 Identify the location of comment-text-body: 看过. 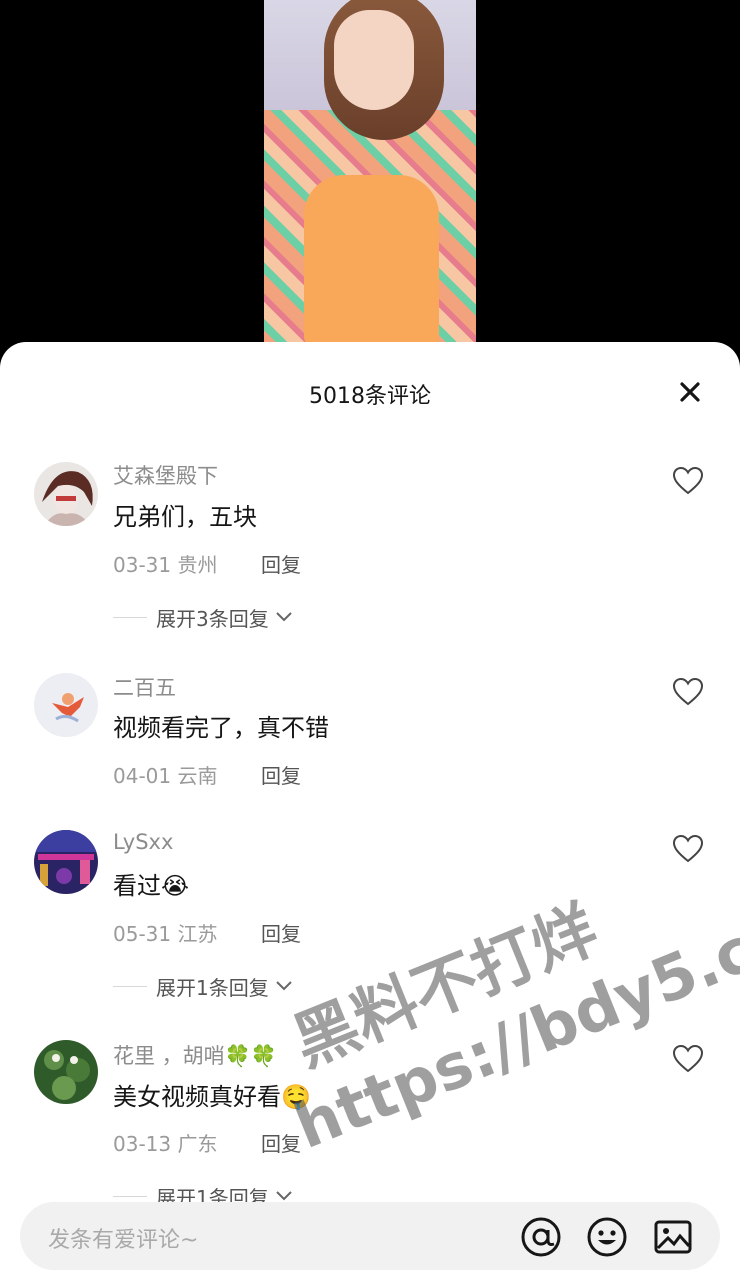
(137, 886).